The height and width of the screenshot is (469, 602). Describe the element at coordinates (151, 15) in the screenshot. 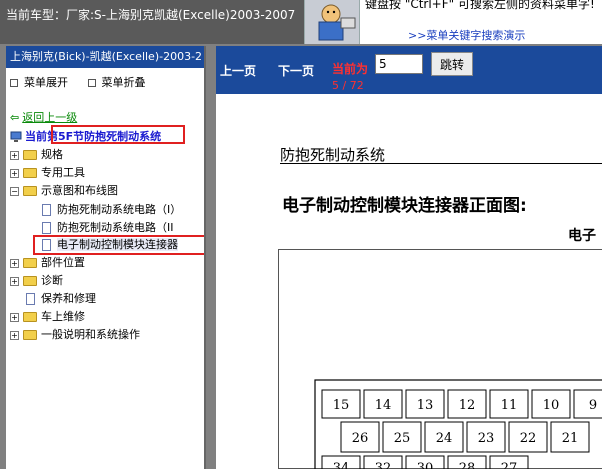

I see `current-vehicle-label: 当前车型：厂家:S-上海别克凯越(Excelle)2003-2007` at that location.